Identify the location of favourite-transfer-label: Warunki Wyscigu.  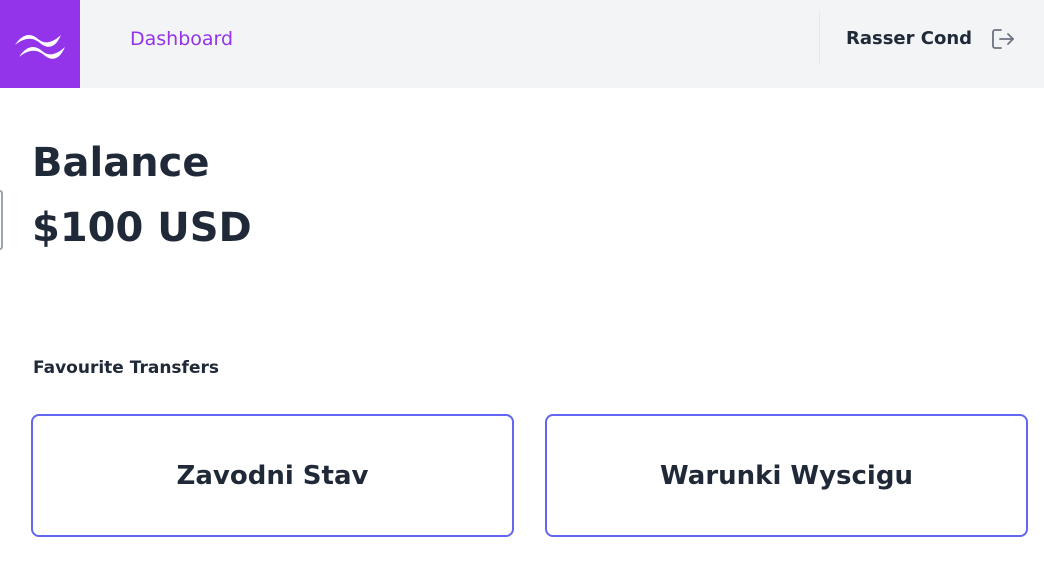
(786, 475).